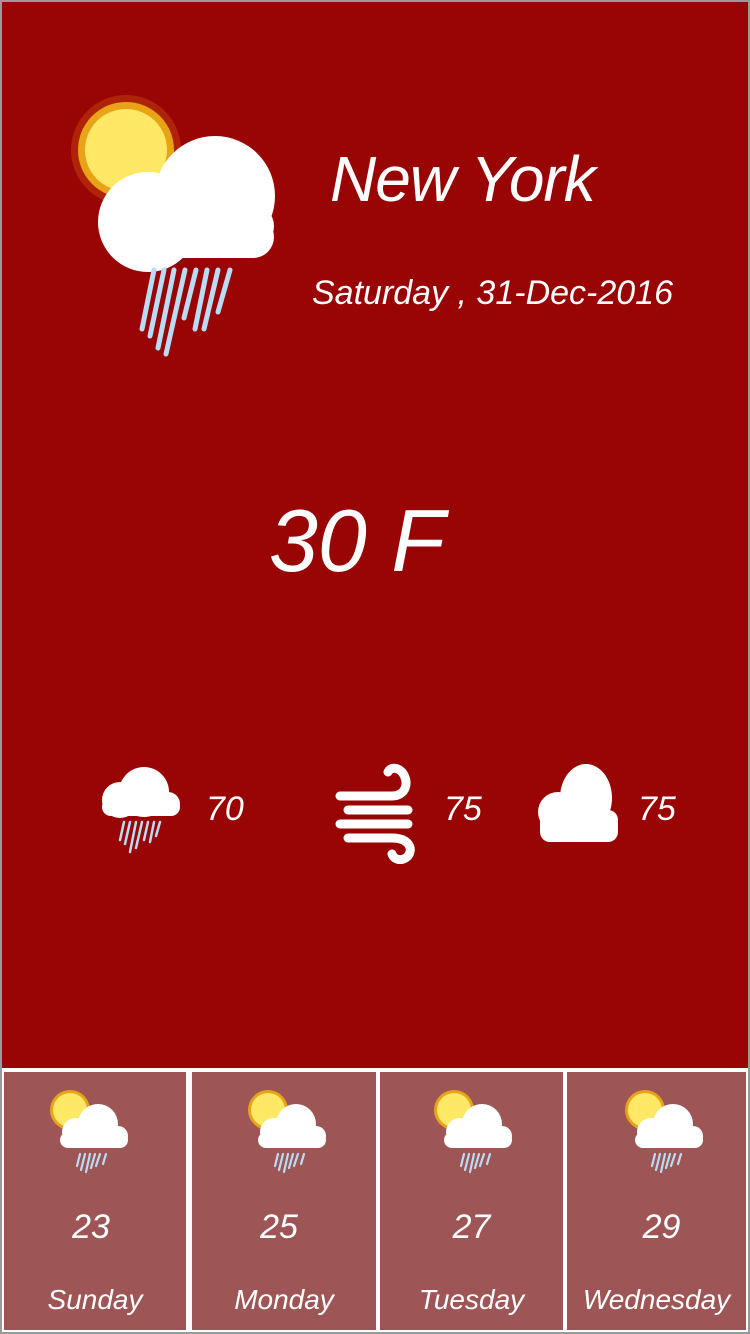  Describe the element at coordinates (91, 1227) in the screenshot. I see `forecast-temp: 23` at that location.